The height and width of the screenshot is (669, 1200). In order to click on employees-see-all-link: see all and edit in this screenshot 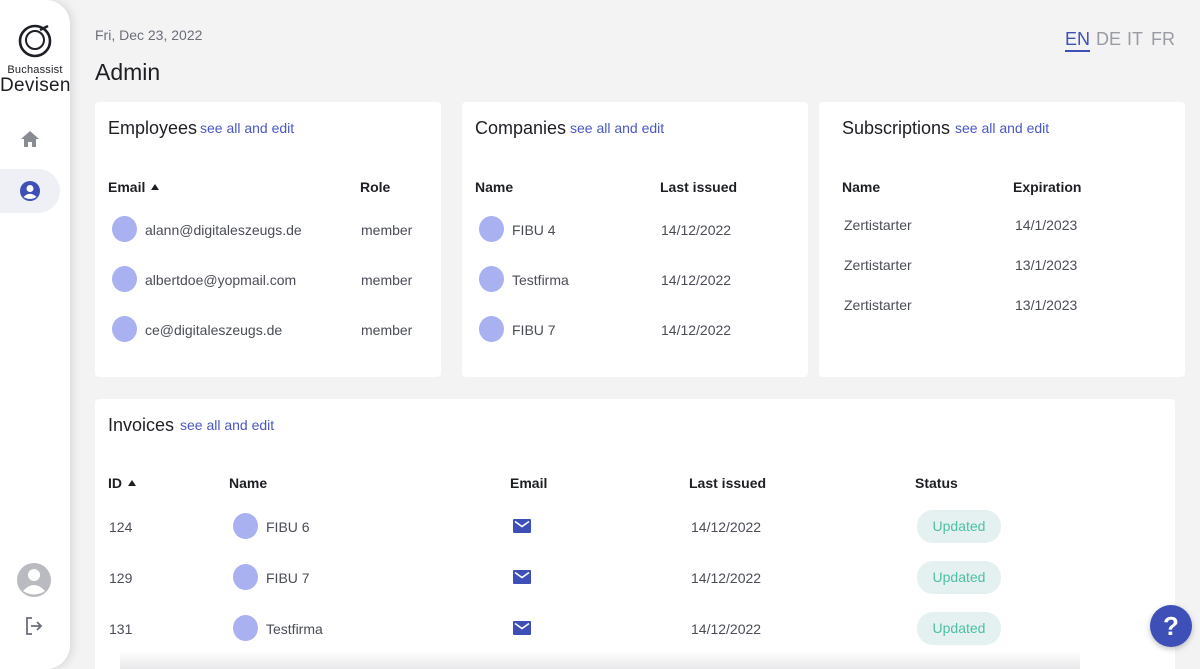, I will do `click(247, 128)`.